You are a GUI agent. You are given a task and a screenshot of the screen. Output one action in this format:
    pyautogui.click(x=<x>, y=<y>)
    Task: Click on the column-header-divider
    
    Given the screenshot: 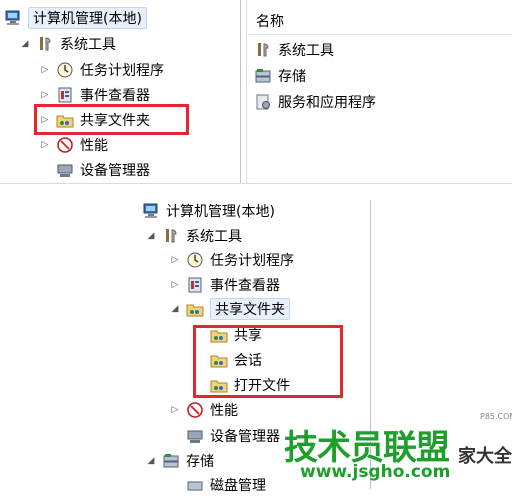 What is the action you would take?
    pyautogui.click(x=379, y=34)
    